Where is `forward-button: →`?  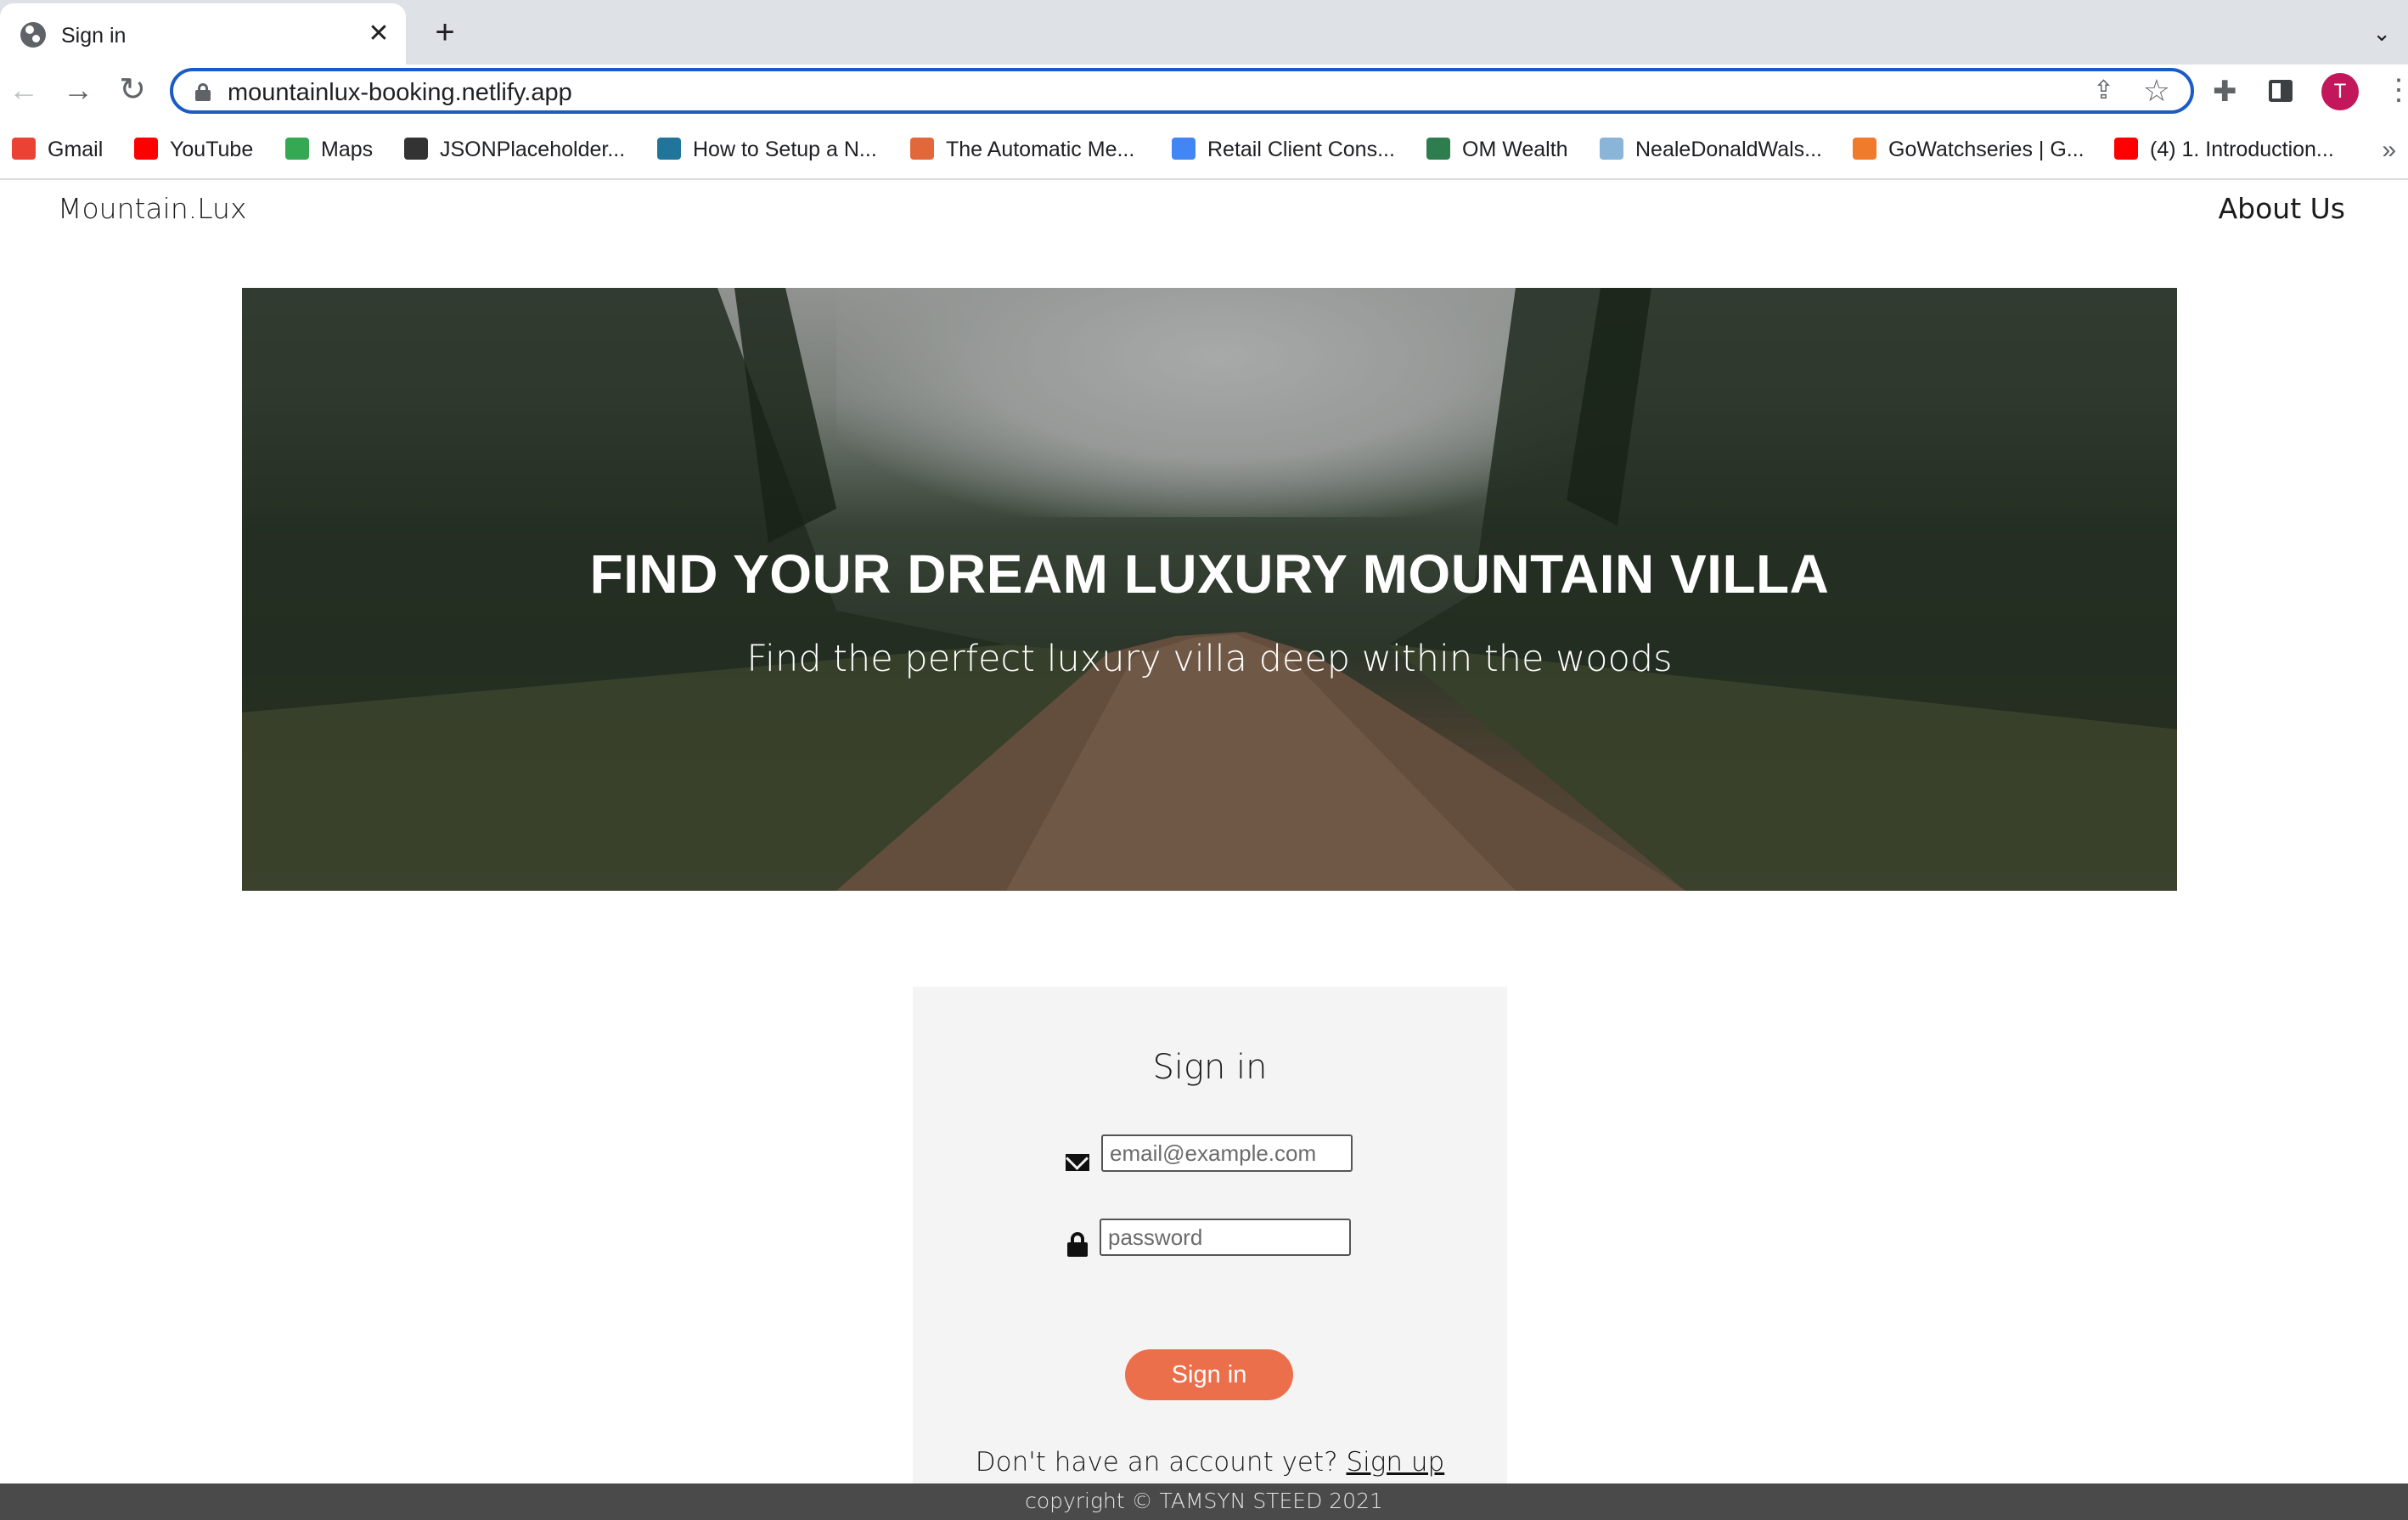
forward-button: → is located at coordinates (78, 90).